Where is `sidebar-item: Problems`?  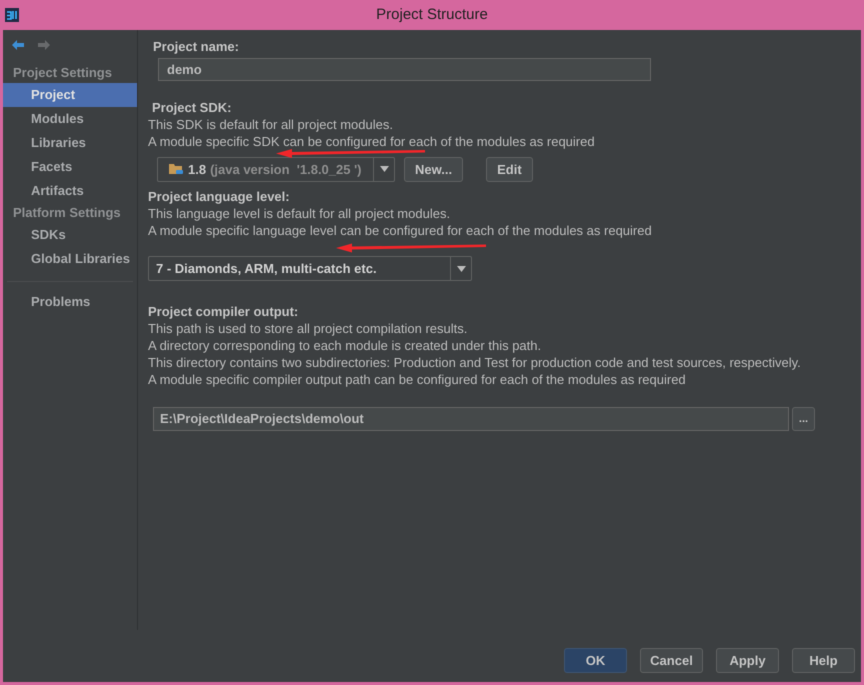
sidebar-item: Problems is located at coordinates (70, 302).